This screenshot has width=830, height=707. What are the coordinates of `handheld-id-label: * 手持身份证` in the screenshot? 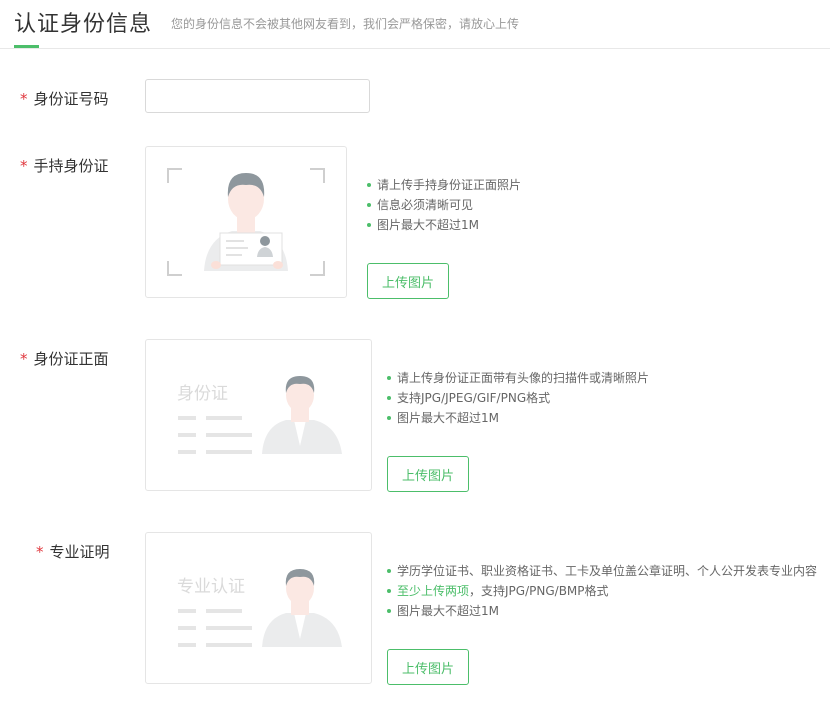 It's located at (64, 165).